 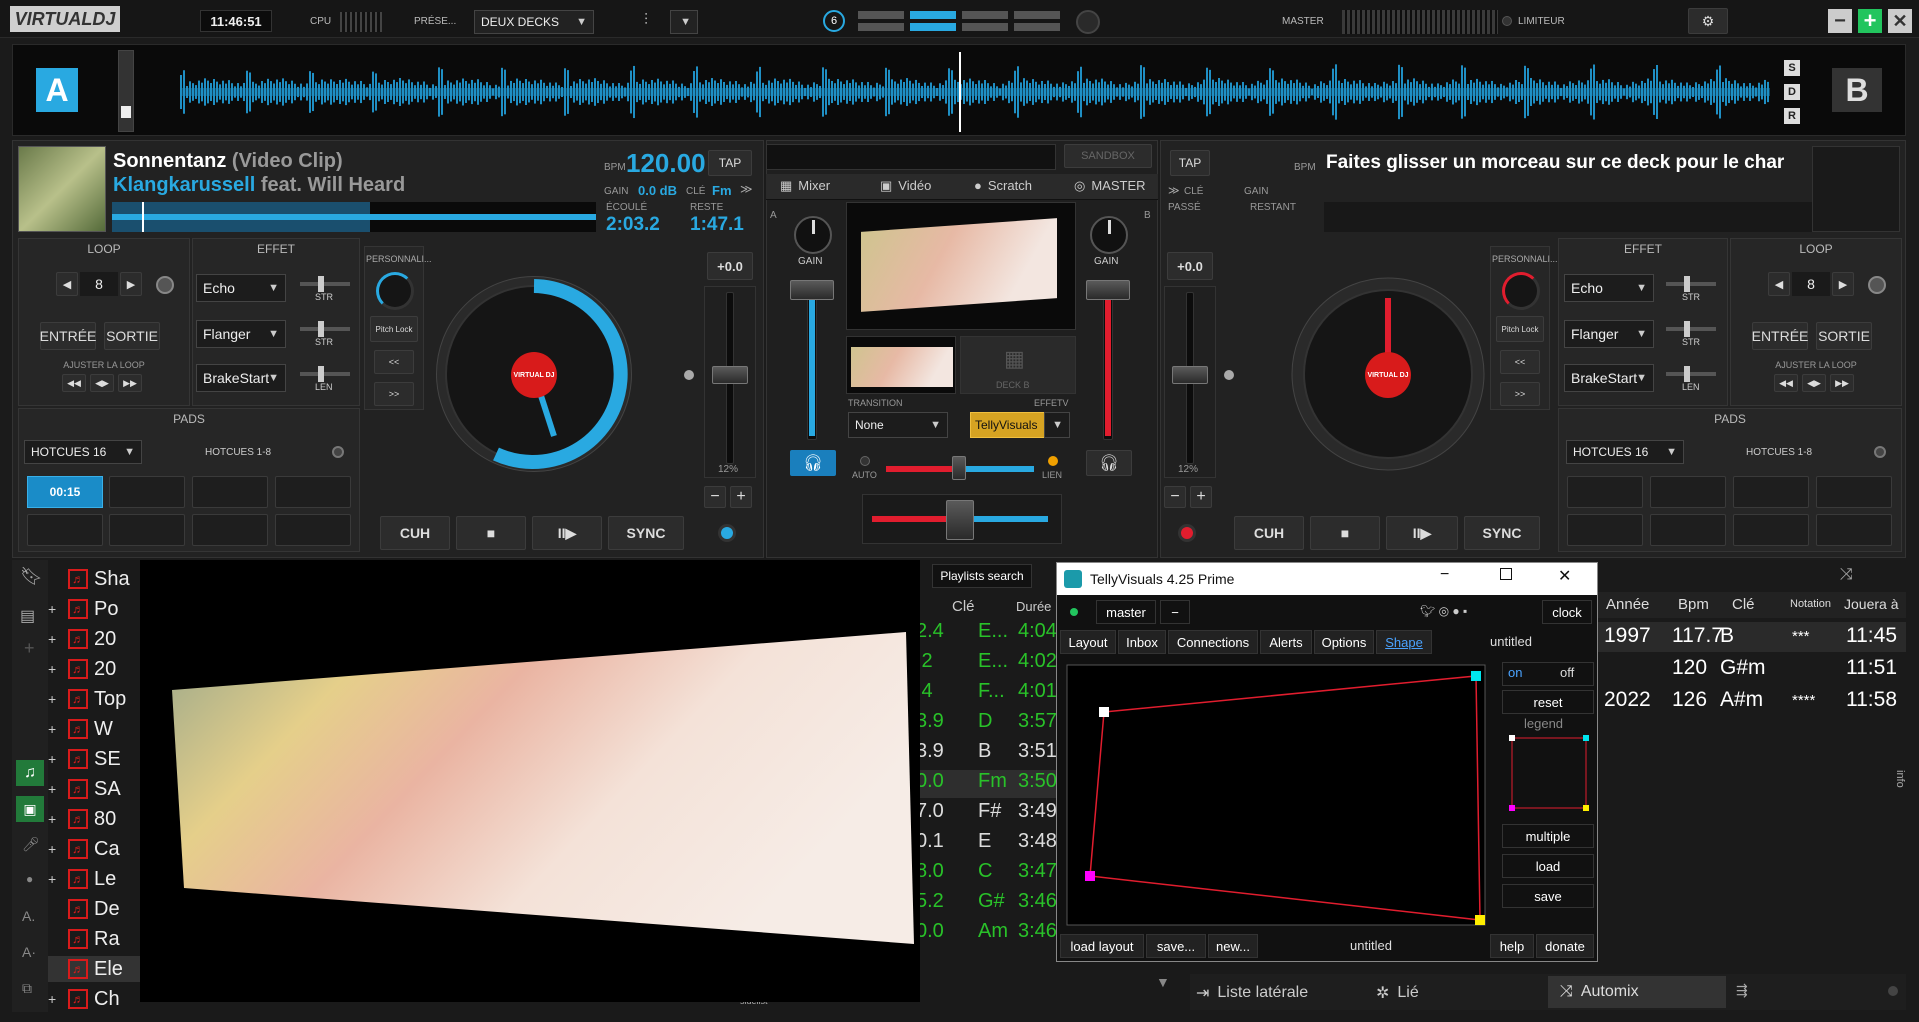 I want to click on deck-b-loop-in: ENTRÉE, so click(x=1780, y=336).